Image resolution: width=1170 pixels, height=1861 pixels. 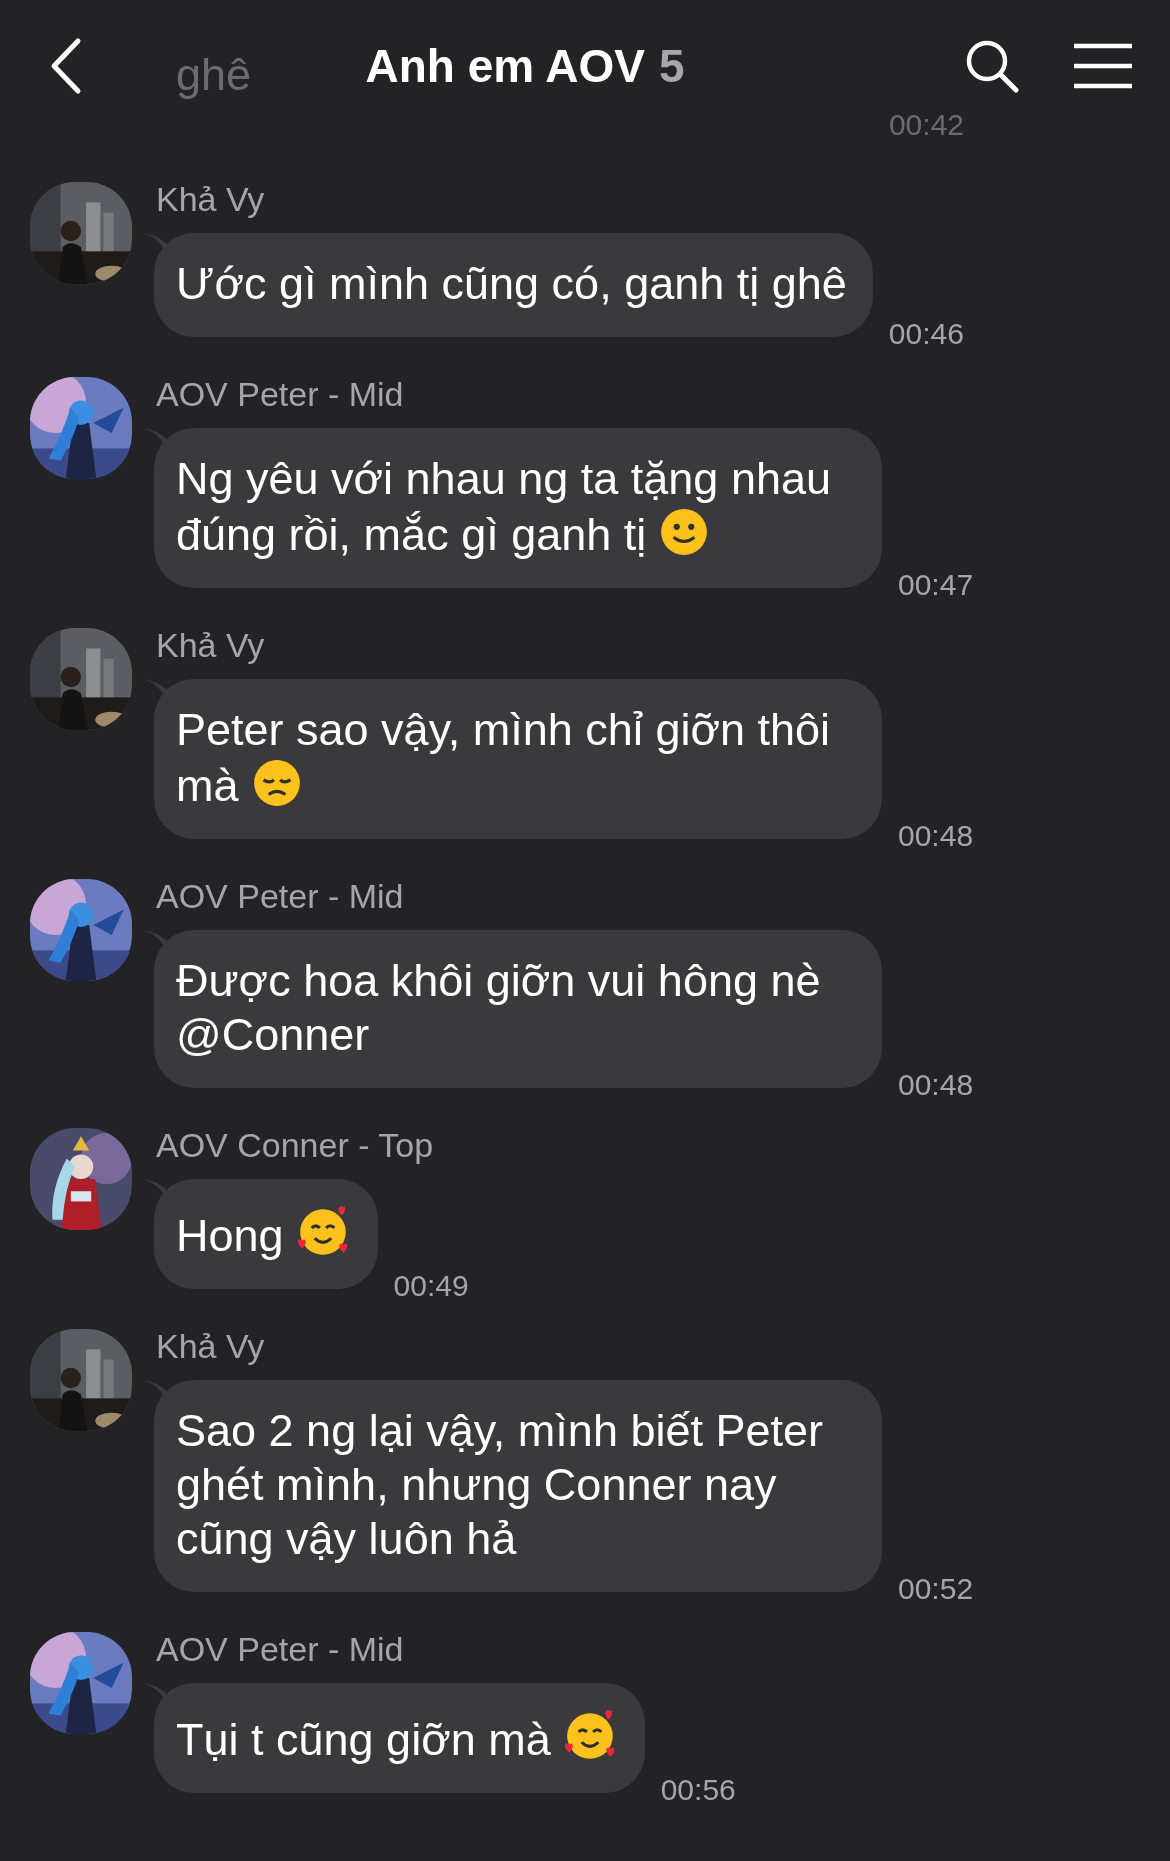 I want to click on message-time: 00:47, so click(x=936, y=585).